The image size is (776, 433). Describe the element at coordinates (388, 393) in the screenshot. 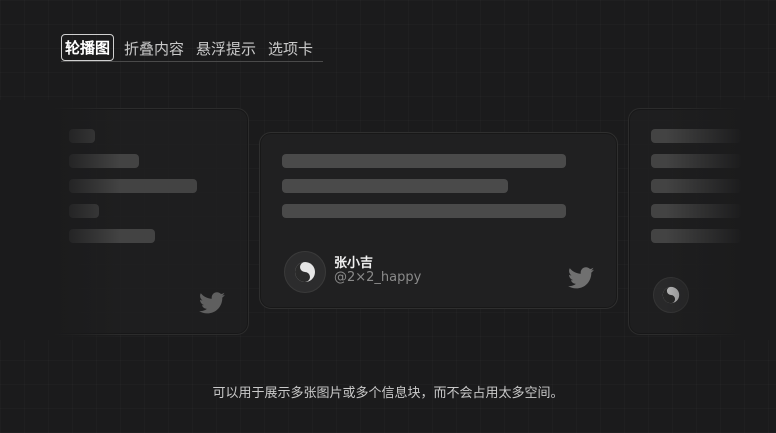

I see `caption: 可以用于展示多张图片或多个信息块，而不会占用太多空间。` at that location.